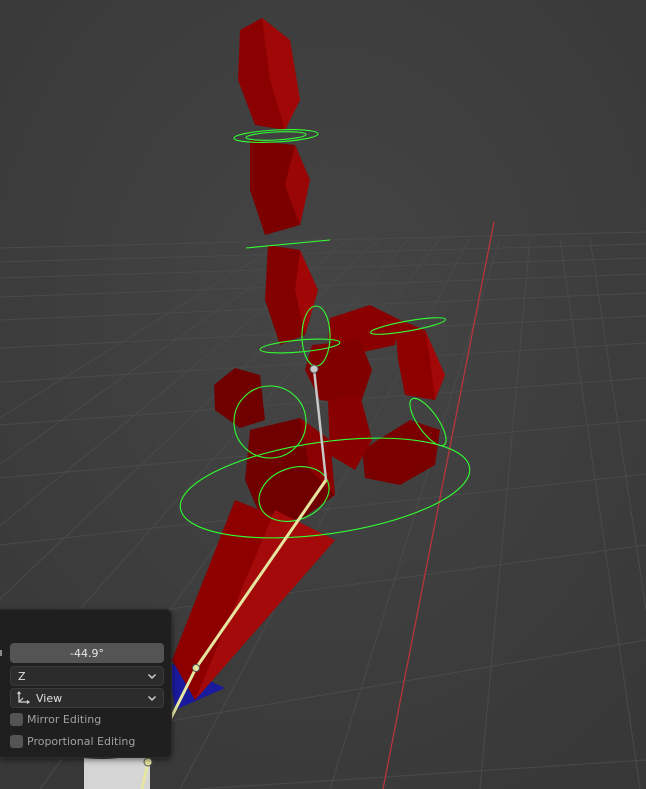 The image size is (646, 789). What do you see at coordinates (16, 719) in the screenshot?
I see `mirror-editing-checkbox` at bounding box center [16, 719].